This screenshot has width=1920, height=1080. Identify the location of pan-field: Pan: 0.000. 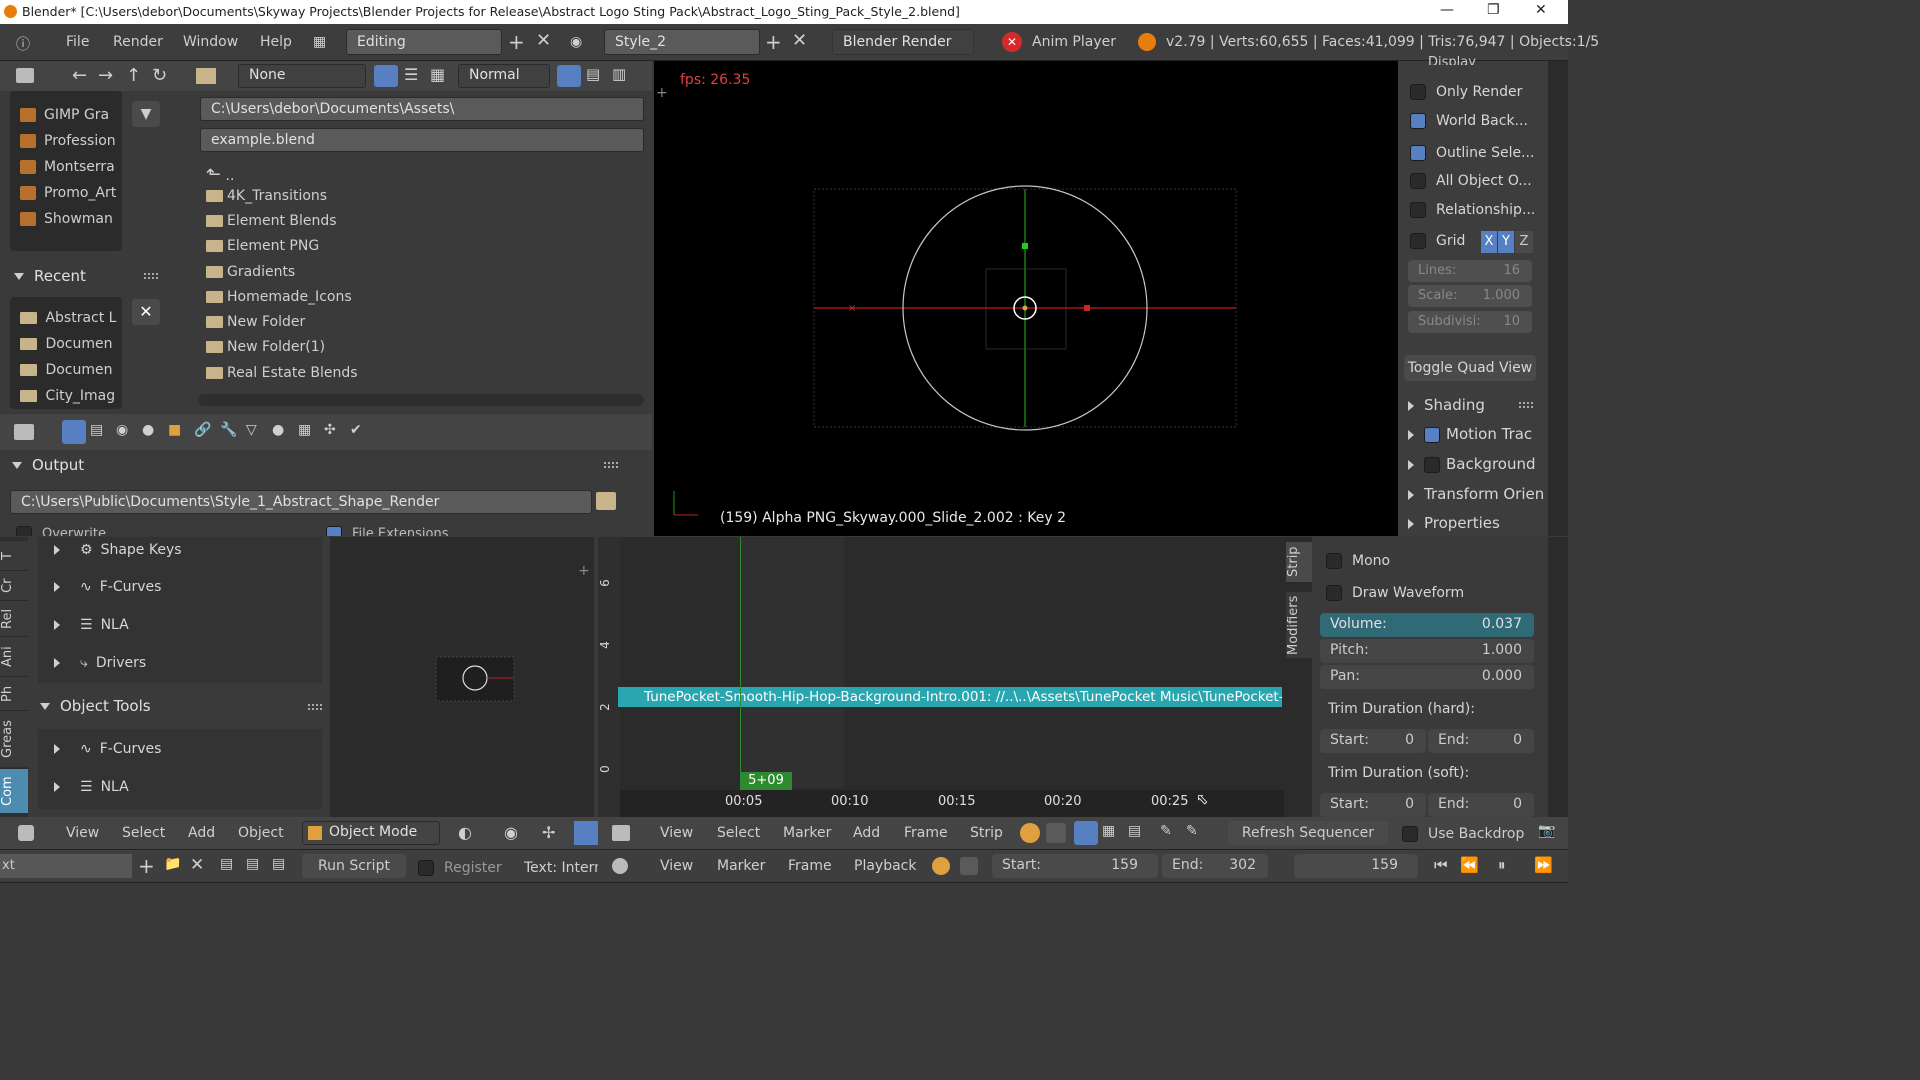
(1427, 677).